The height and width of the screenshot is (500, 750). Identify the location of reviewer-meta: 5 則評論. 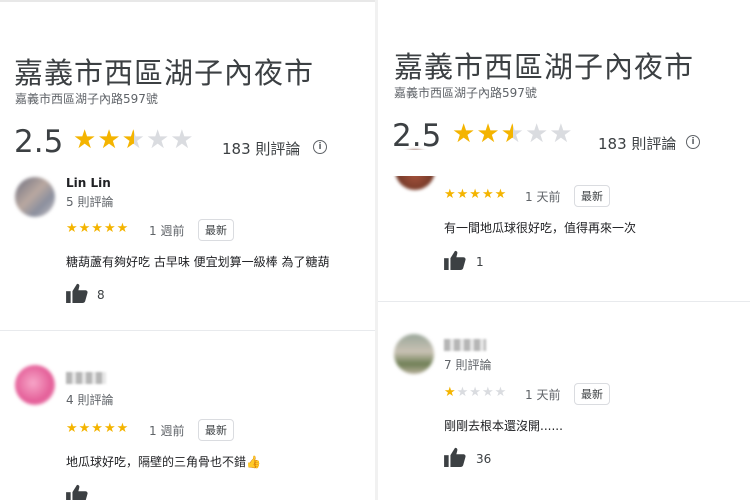
(90, 202).